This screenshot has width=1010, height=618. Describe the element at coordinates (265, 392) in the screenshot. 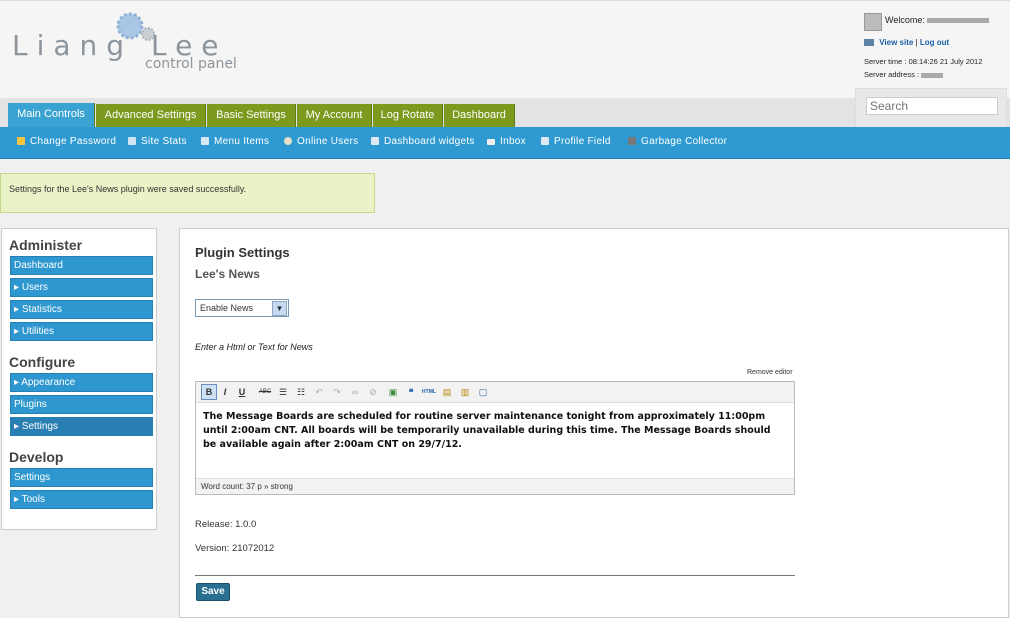

I see `strikethrough-icon: ABC` at that location.